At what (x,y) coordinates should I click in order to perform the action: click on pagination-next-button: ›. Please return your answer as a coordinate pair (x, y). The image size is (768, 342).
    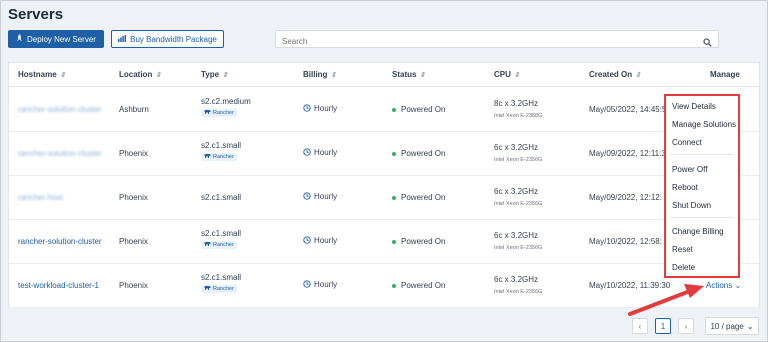
    Looking at the image, I should click on (686, 326).